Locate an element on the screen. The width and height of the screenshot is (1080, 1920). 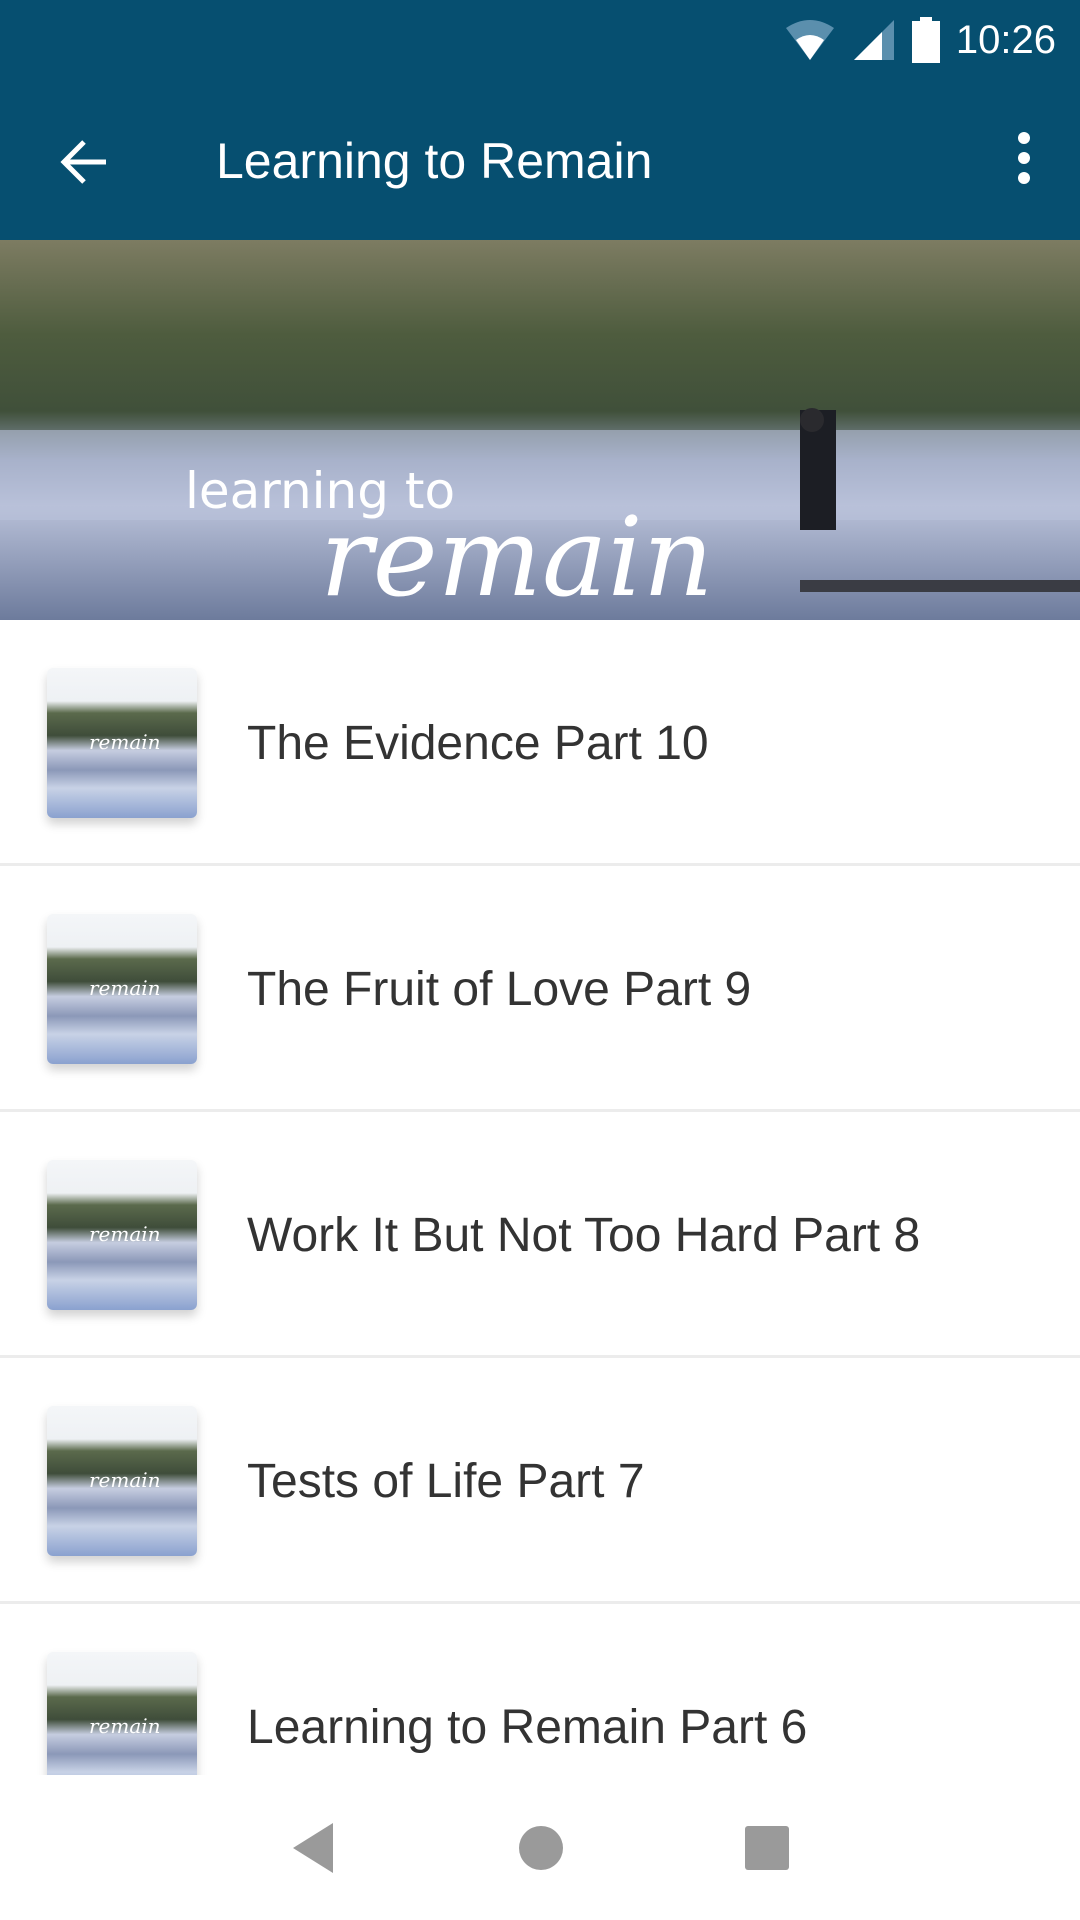
list-item: remain Tests of Life Part 7 is located at coordinates (540, 1481).